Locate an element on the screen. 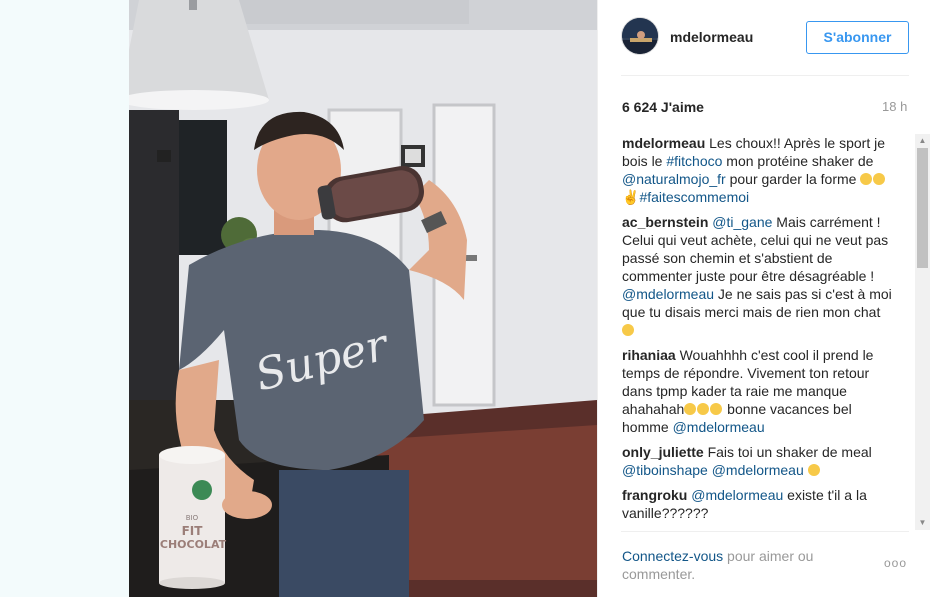  likes-count: 6 624 J'aime is located at coordinates (663, 107).